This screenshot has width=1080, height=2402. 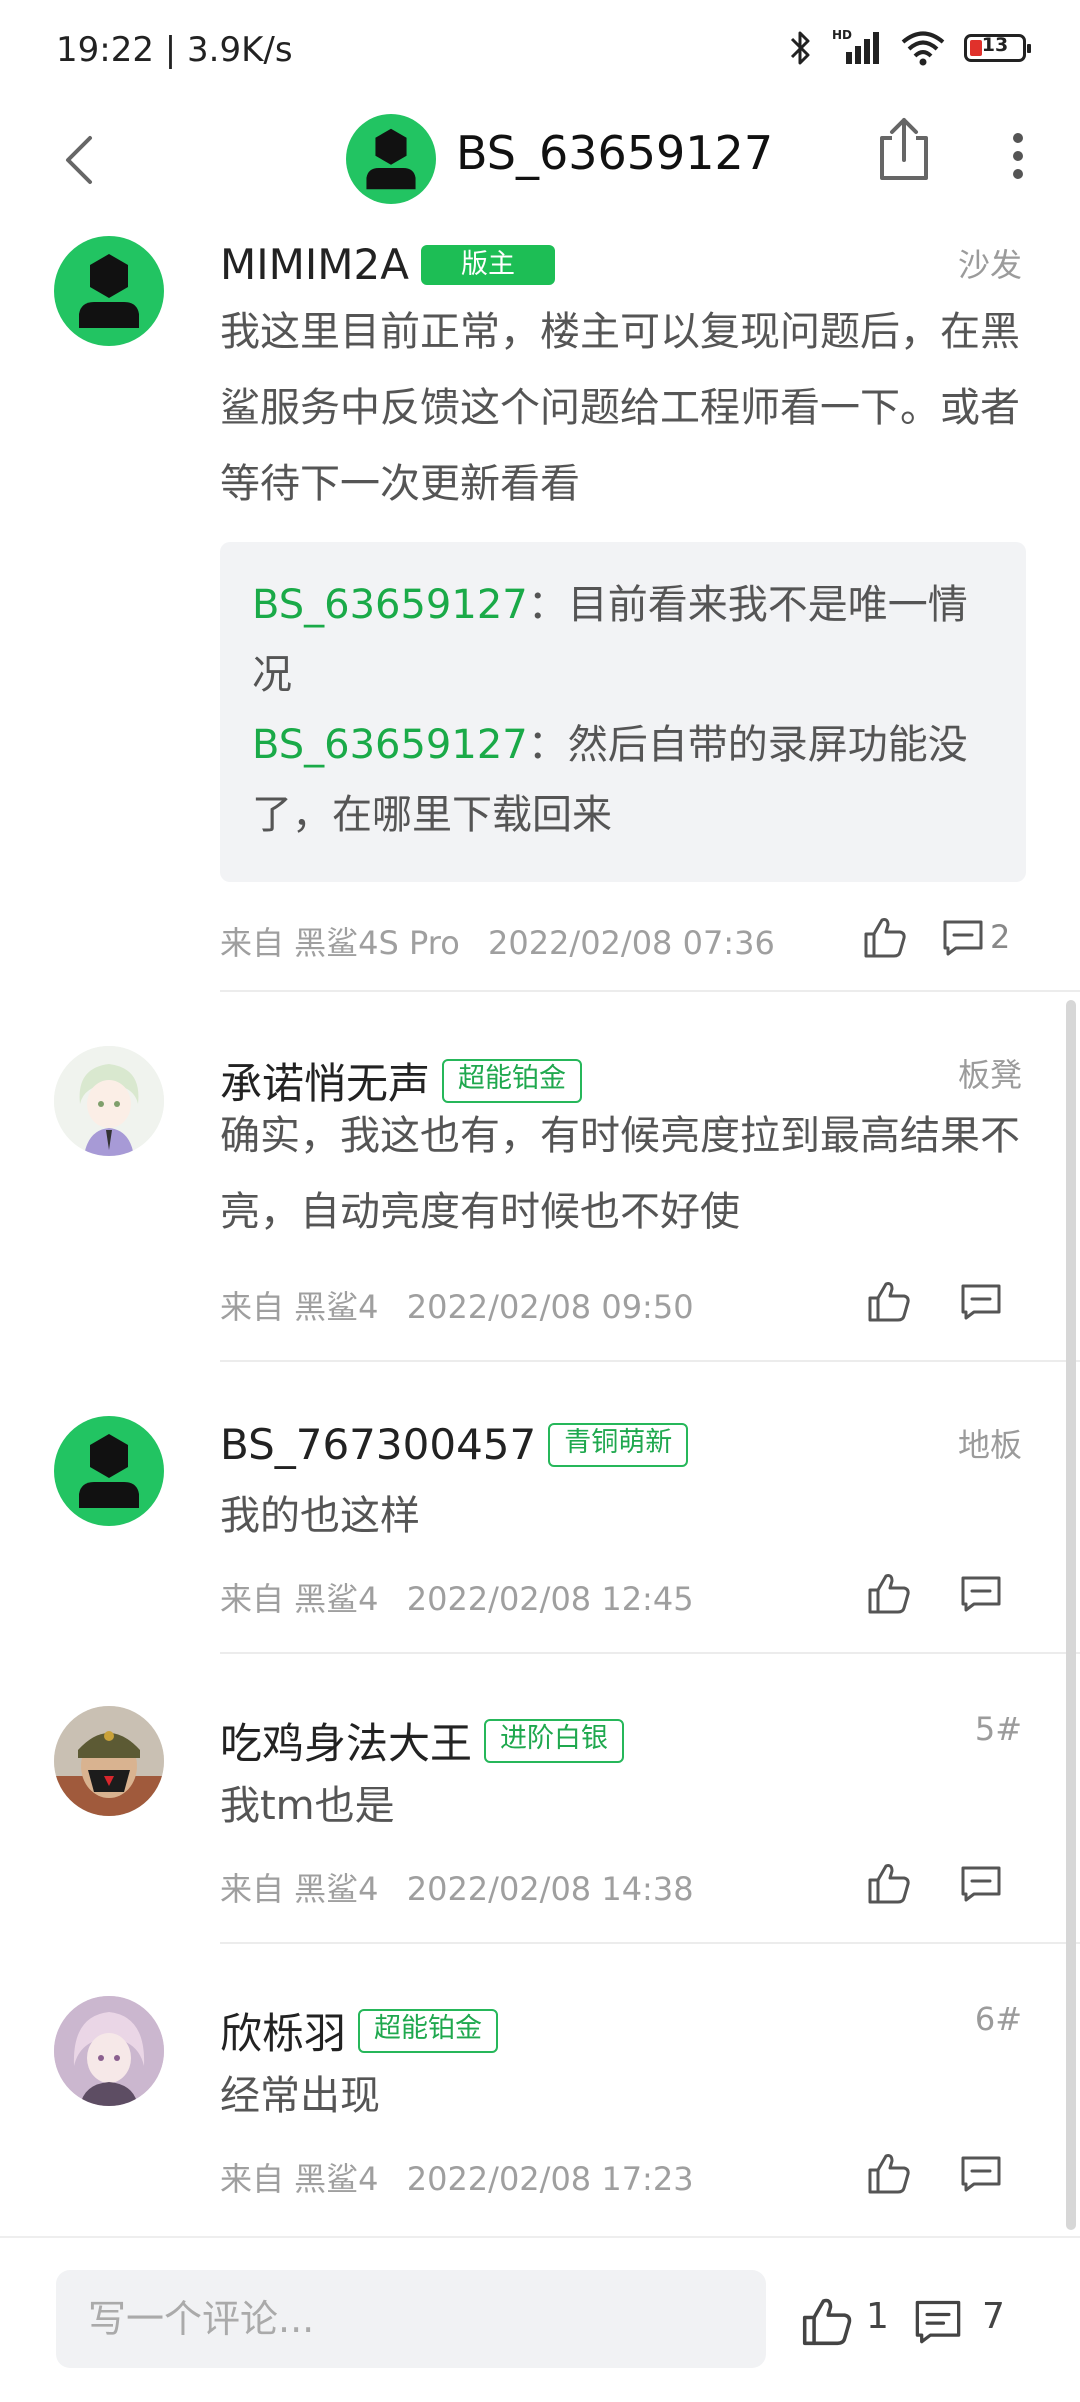 What do you see at coordinates (554, 1740) in the screenshot?
I see `user-badge: 进阶白银` at bounding box center [554, 1740].